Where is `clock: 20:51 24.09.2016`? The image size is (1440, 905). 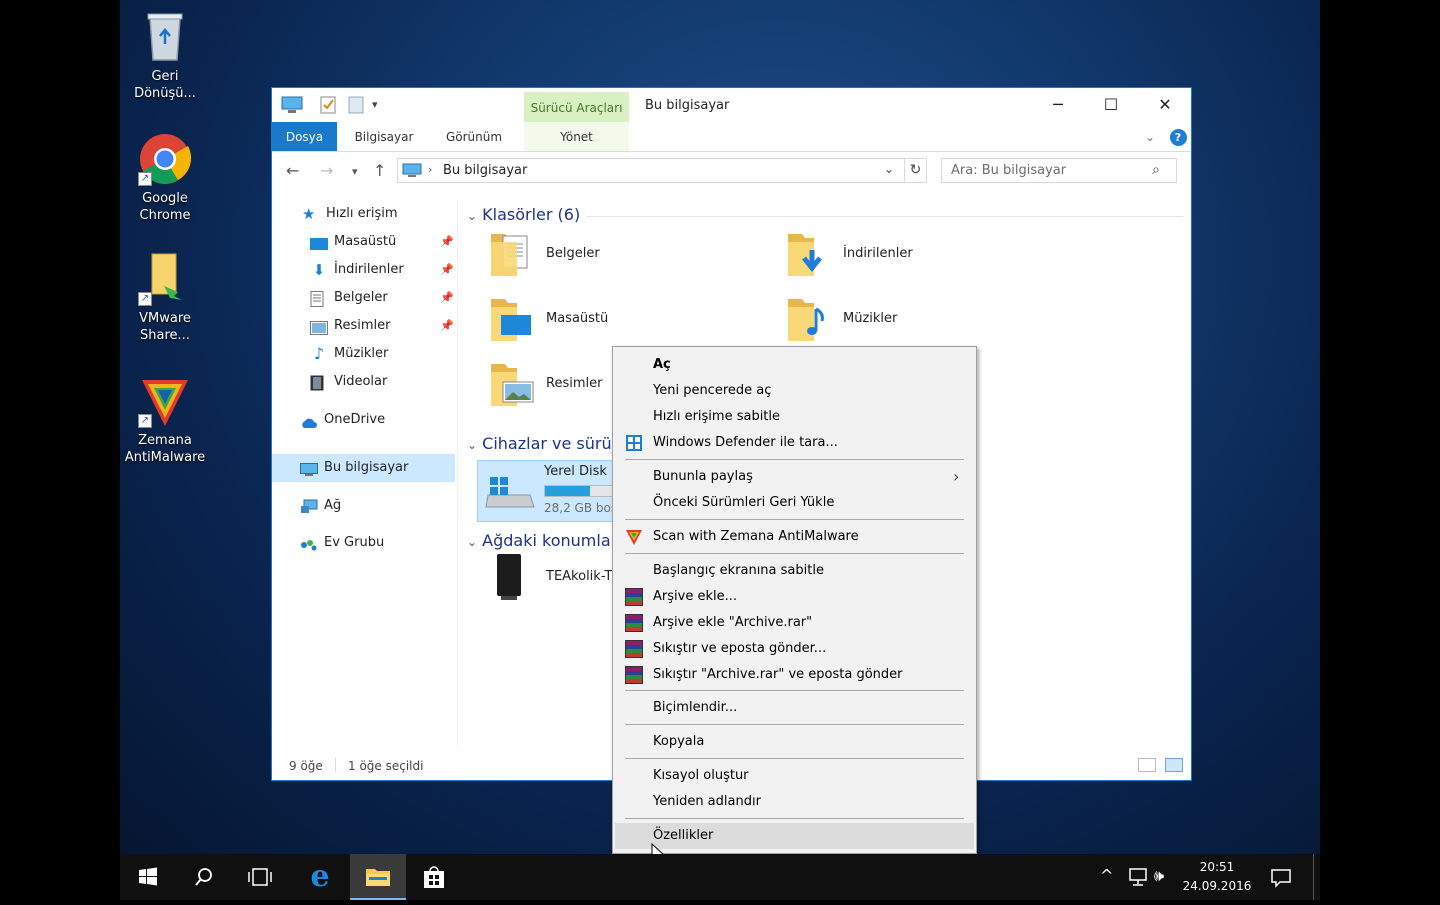 clock: 20:51 24.09.2016 is located at coordinates (1217, 877).